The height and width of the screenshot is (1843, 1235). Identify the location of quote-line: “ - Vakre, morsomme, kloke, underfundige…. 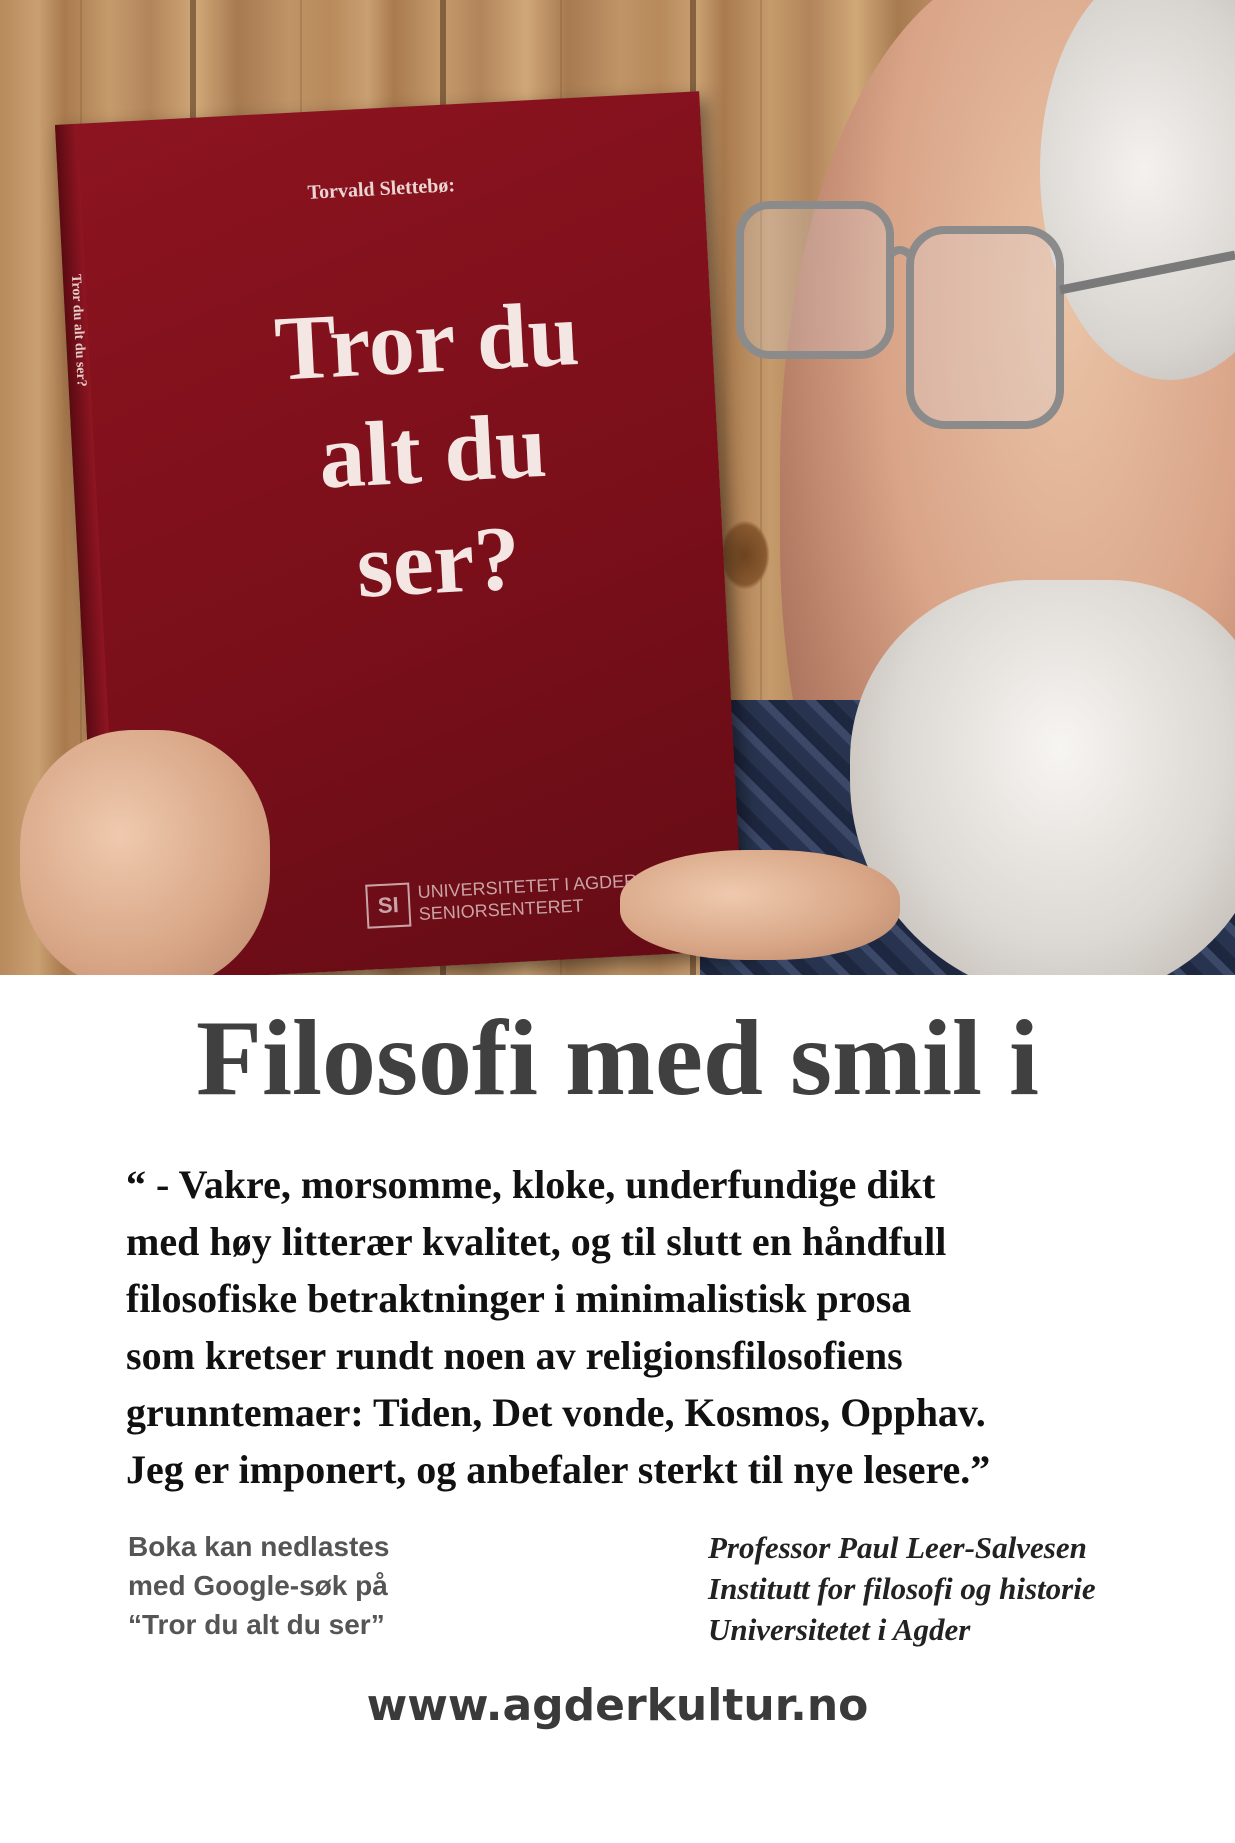
(531, 1184).